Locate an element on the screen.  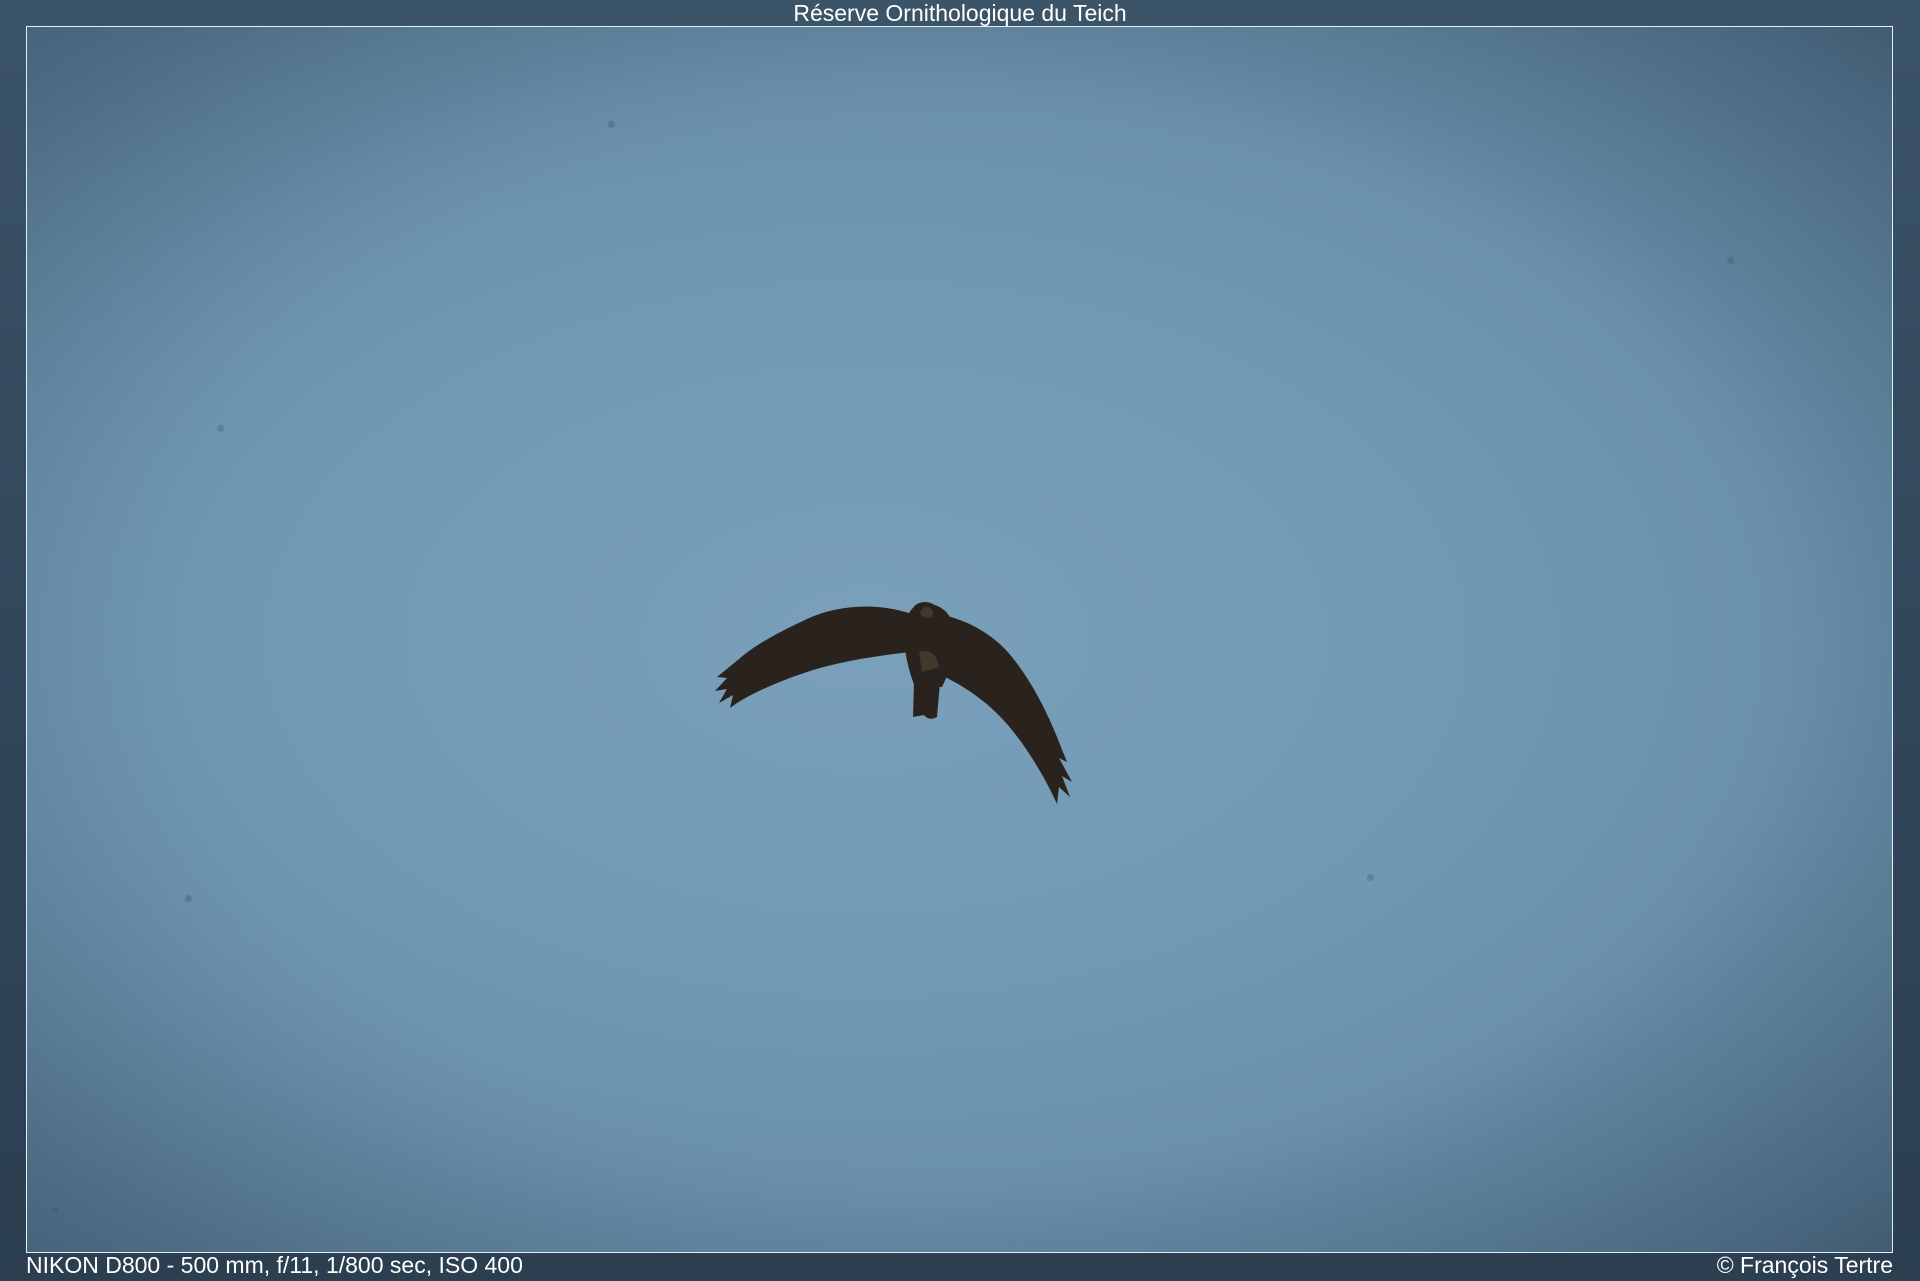
photo-title: Réserve Ornithologique du Teich is located at coordinates (960, 13).